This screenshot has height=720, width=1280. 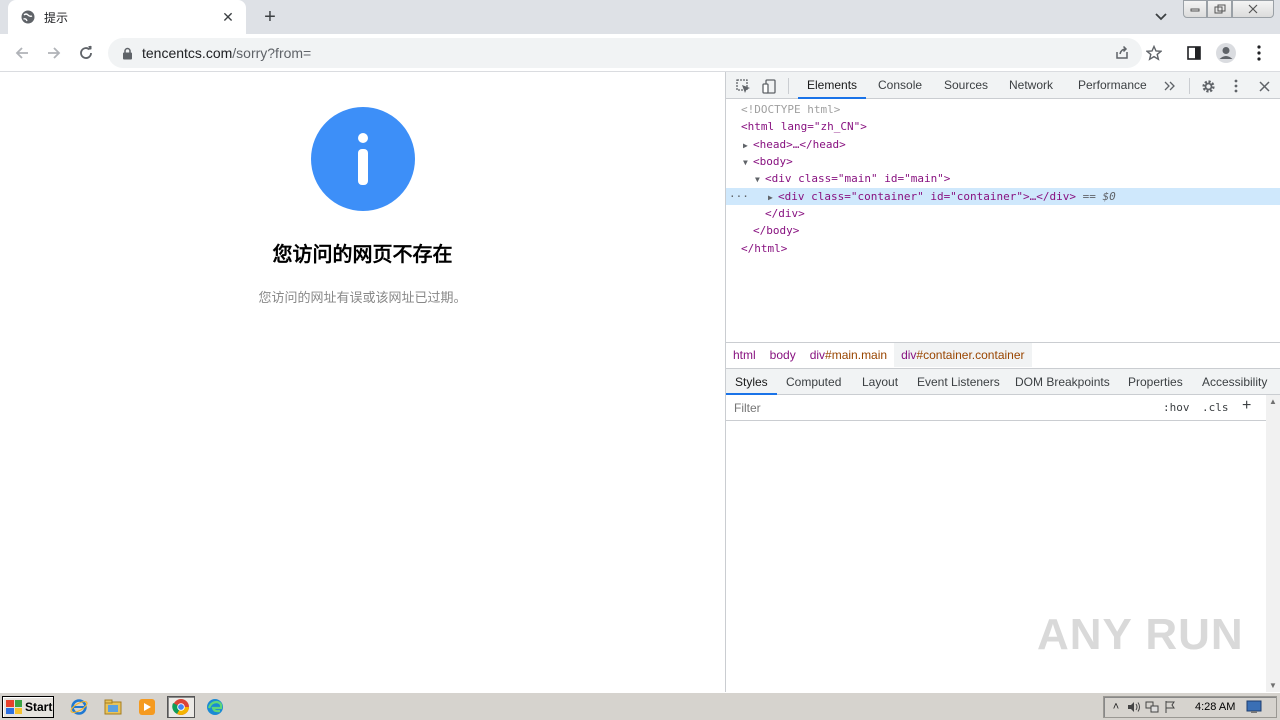 What do you see at coordinates (1264, 86) in the screenshot?
I see `devtools-close-icon` at bounding box center [1264, 86].